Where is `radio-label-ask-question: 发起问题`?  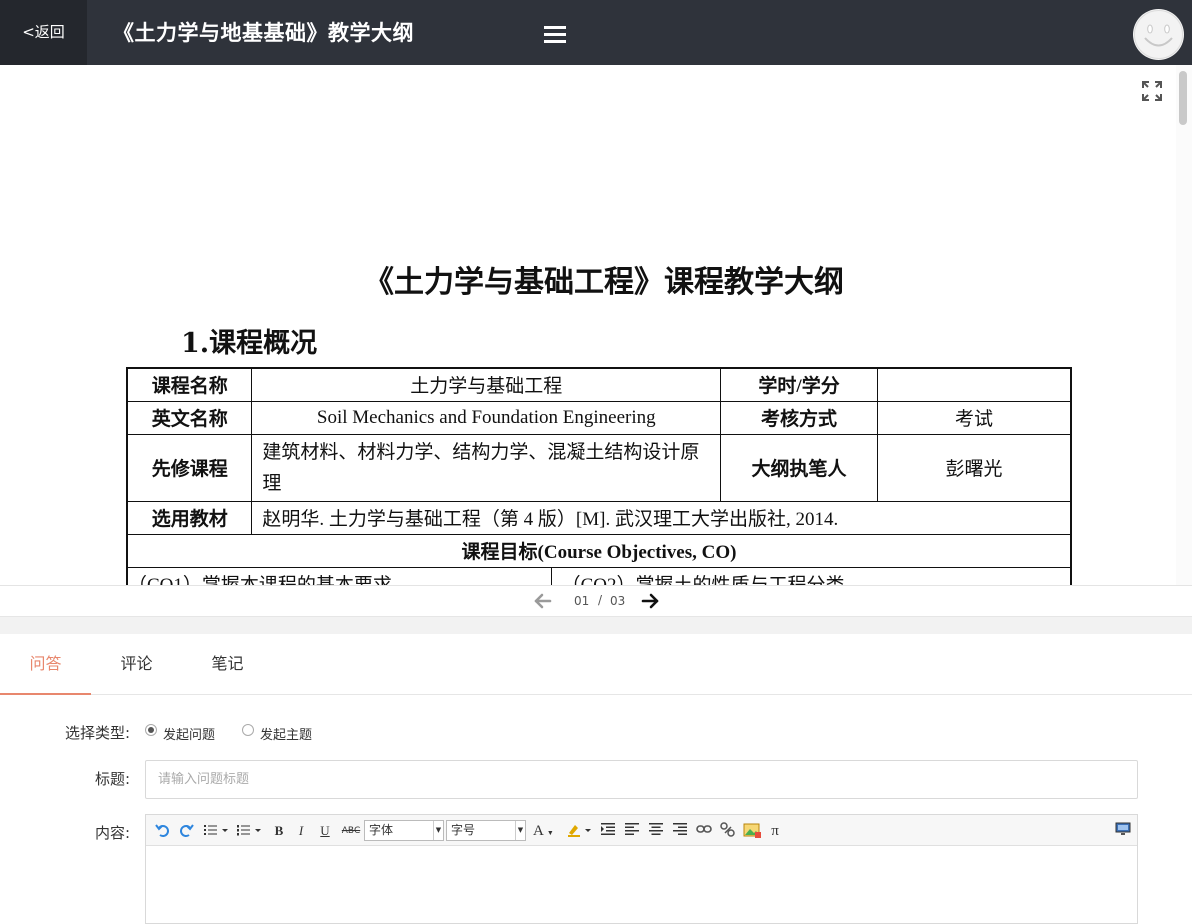 radio-label-ask-question: 发起问题 is located at coordinates (189, 735).